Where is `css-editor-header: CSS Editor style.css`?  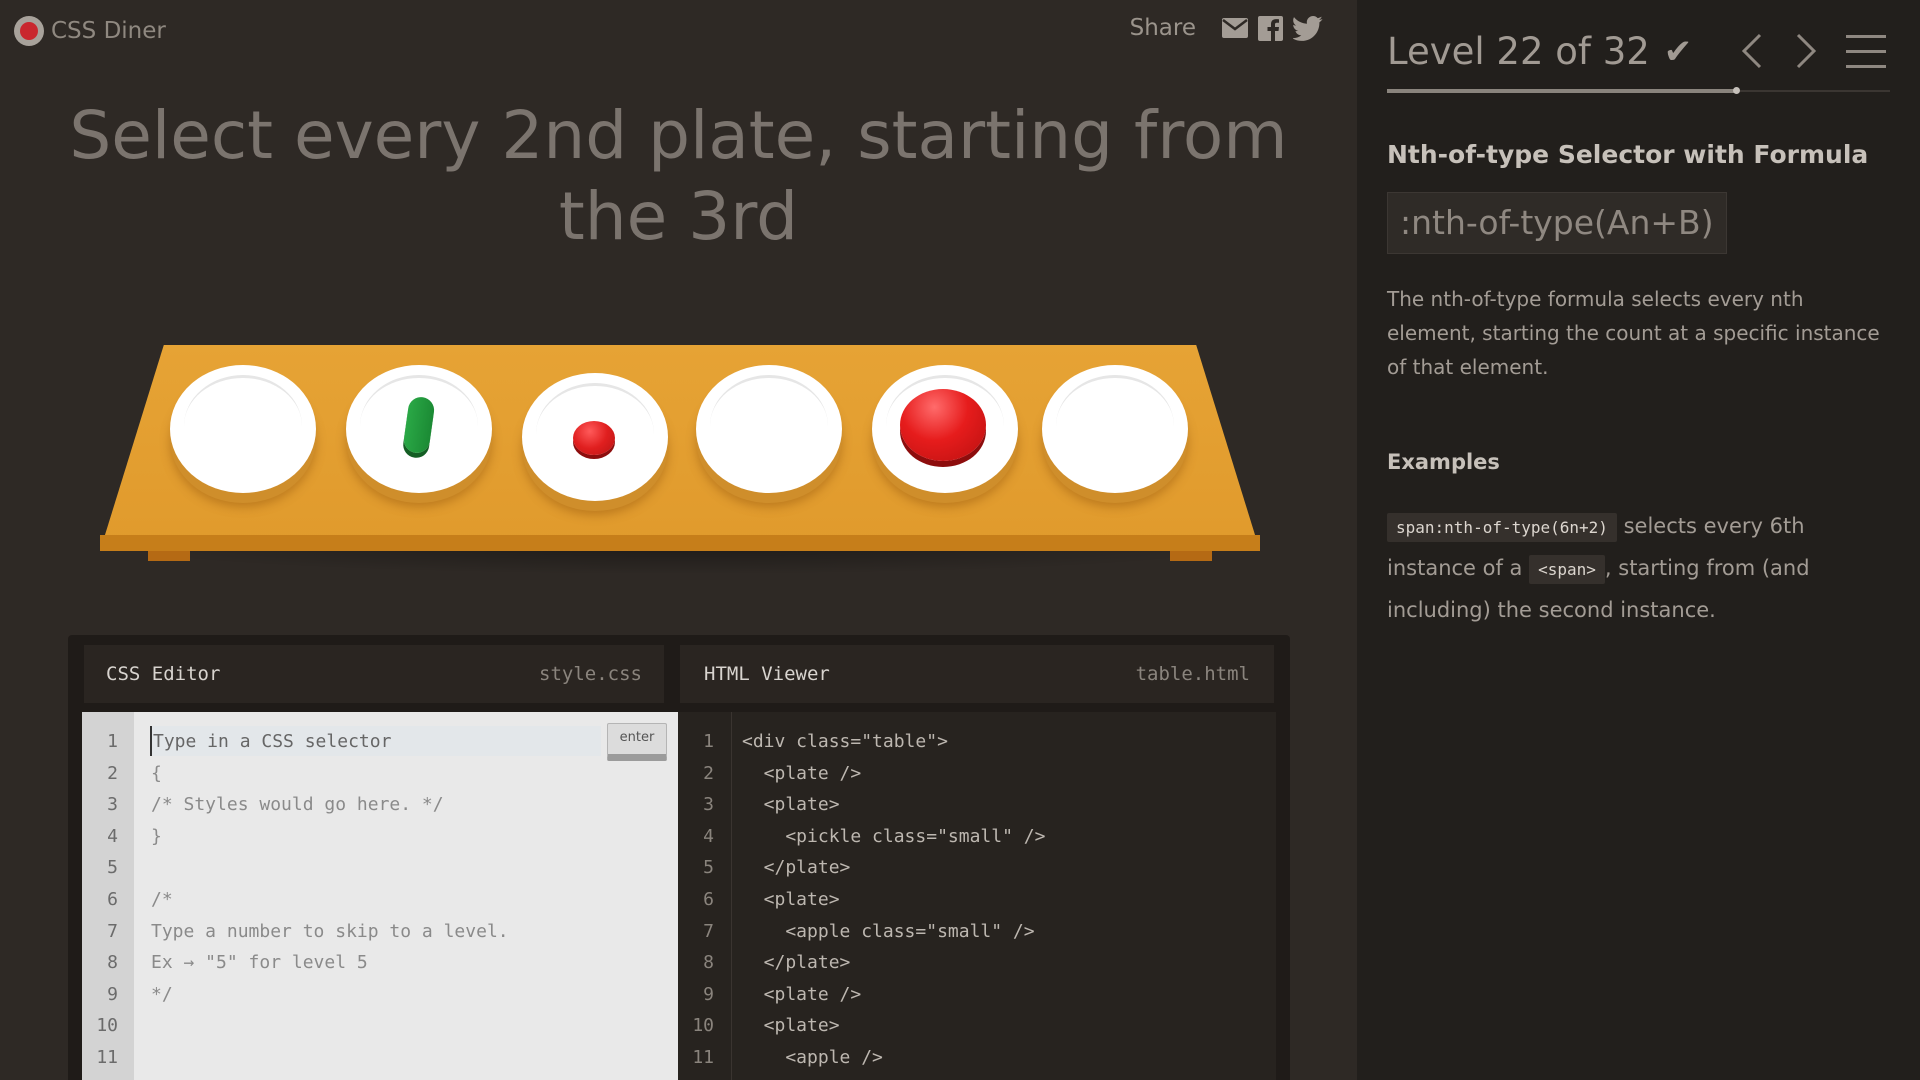
css-editor-header: CSS Editor style.css is located at coordinates (374, 674).